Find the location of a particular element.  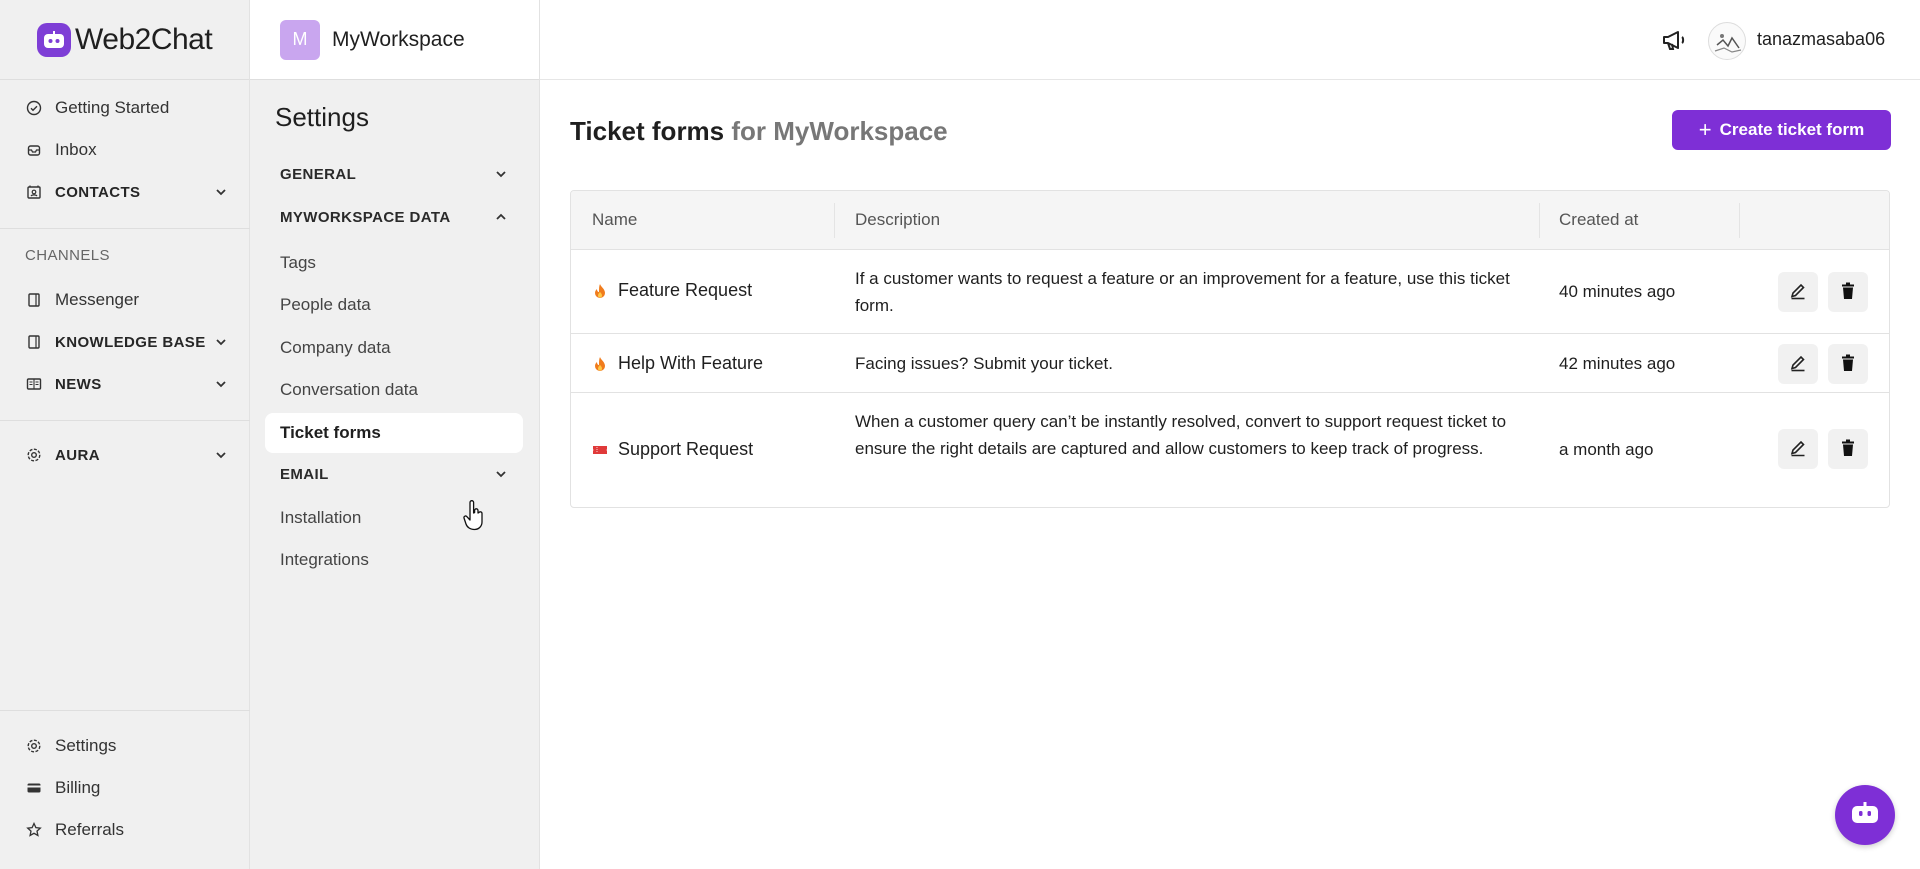

workspace-switcher: M MyWorkspace is located at coordinates (394, 40).